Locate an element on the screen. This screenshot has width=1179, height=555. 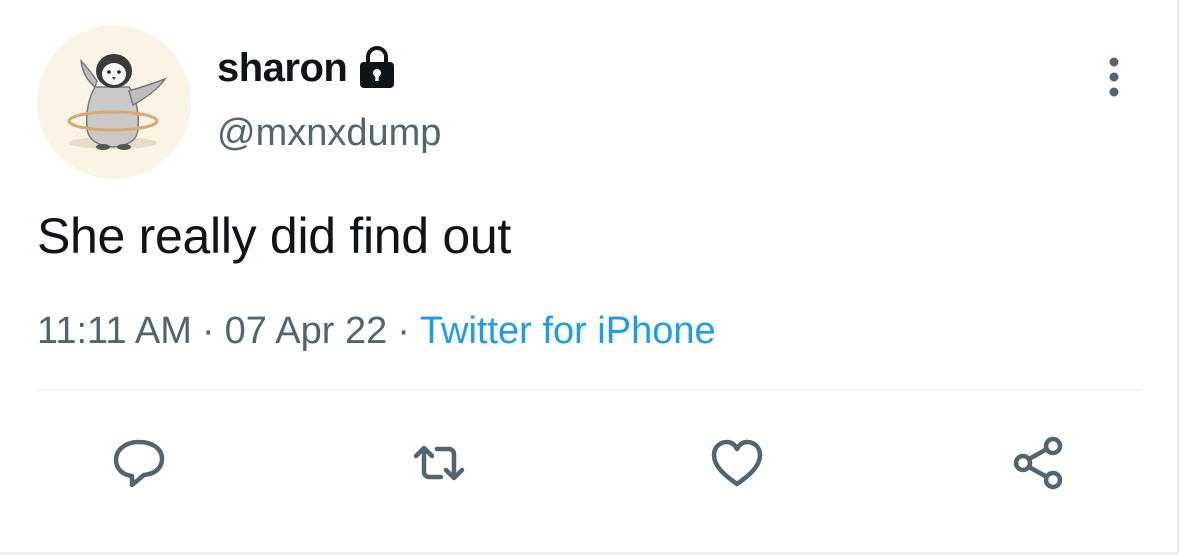
author-name-row: sharon is located at coordinates (307, 68).